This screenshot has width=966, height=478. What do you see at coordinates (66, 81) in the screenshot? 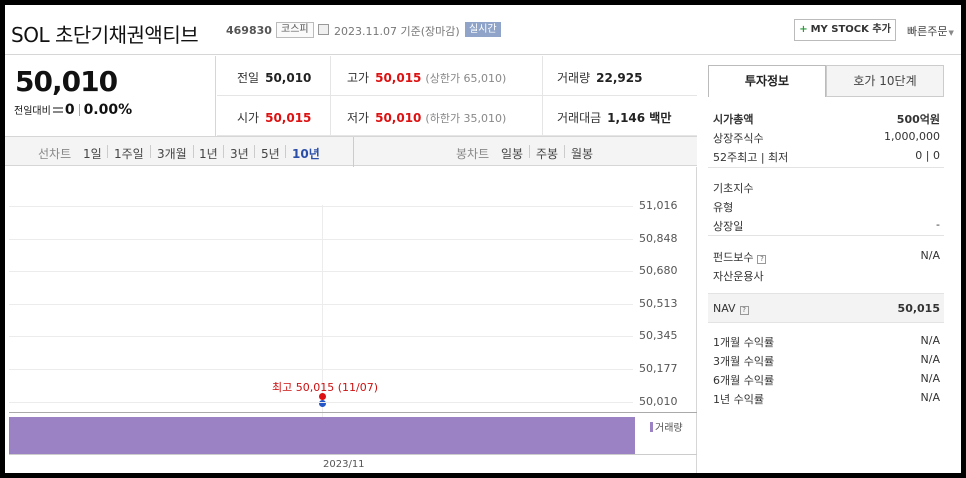
I see `current-price: 50,010` at bounding box center [66, 81].